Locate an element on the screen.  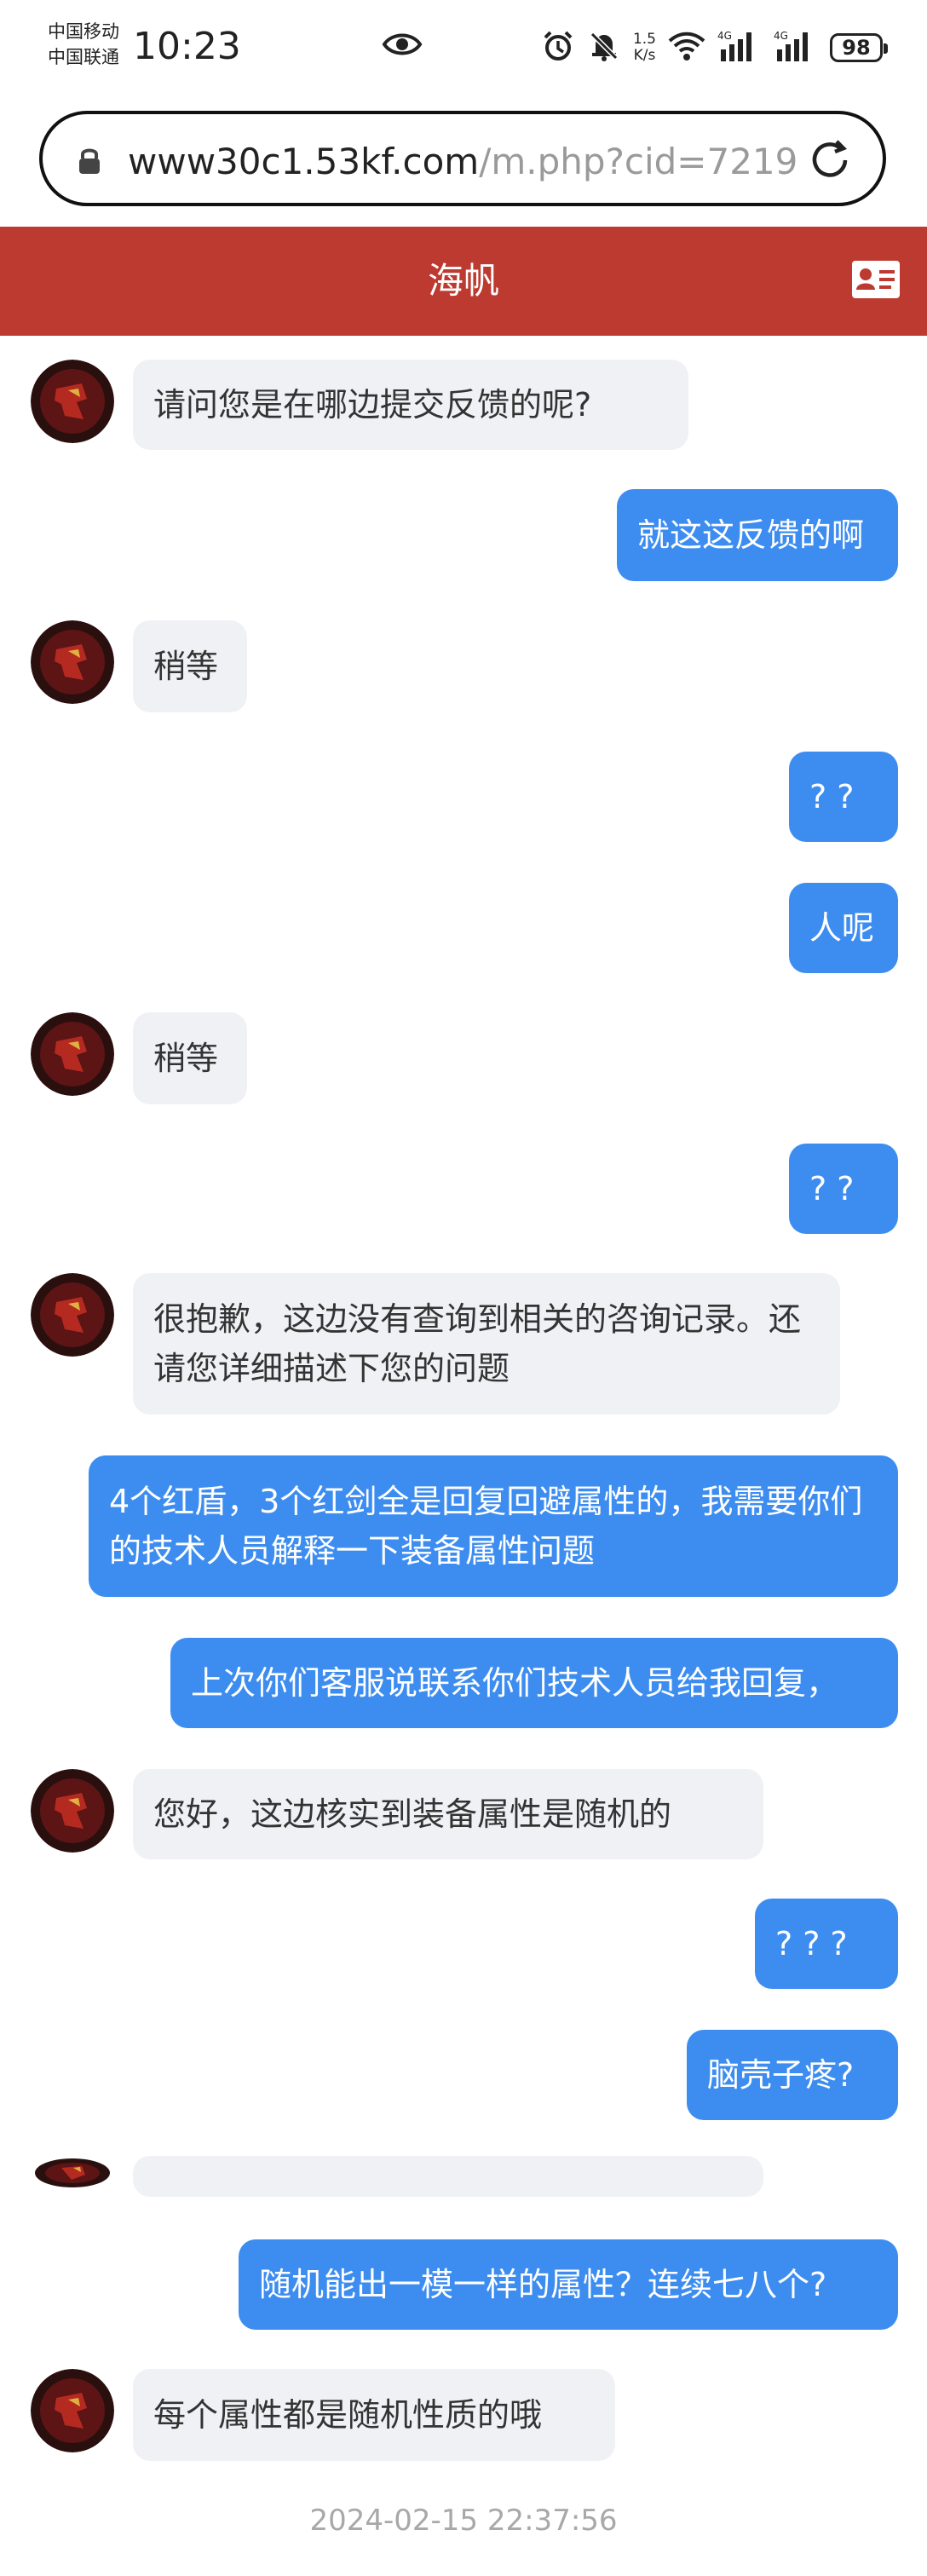
user-message: 上次你们客服说联系你们技术人员给我回复， is located at coordinates (534, 1683).